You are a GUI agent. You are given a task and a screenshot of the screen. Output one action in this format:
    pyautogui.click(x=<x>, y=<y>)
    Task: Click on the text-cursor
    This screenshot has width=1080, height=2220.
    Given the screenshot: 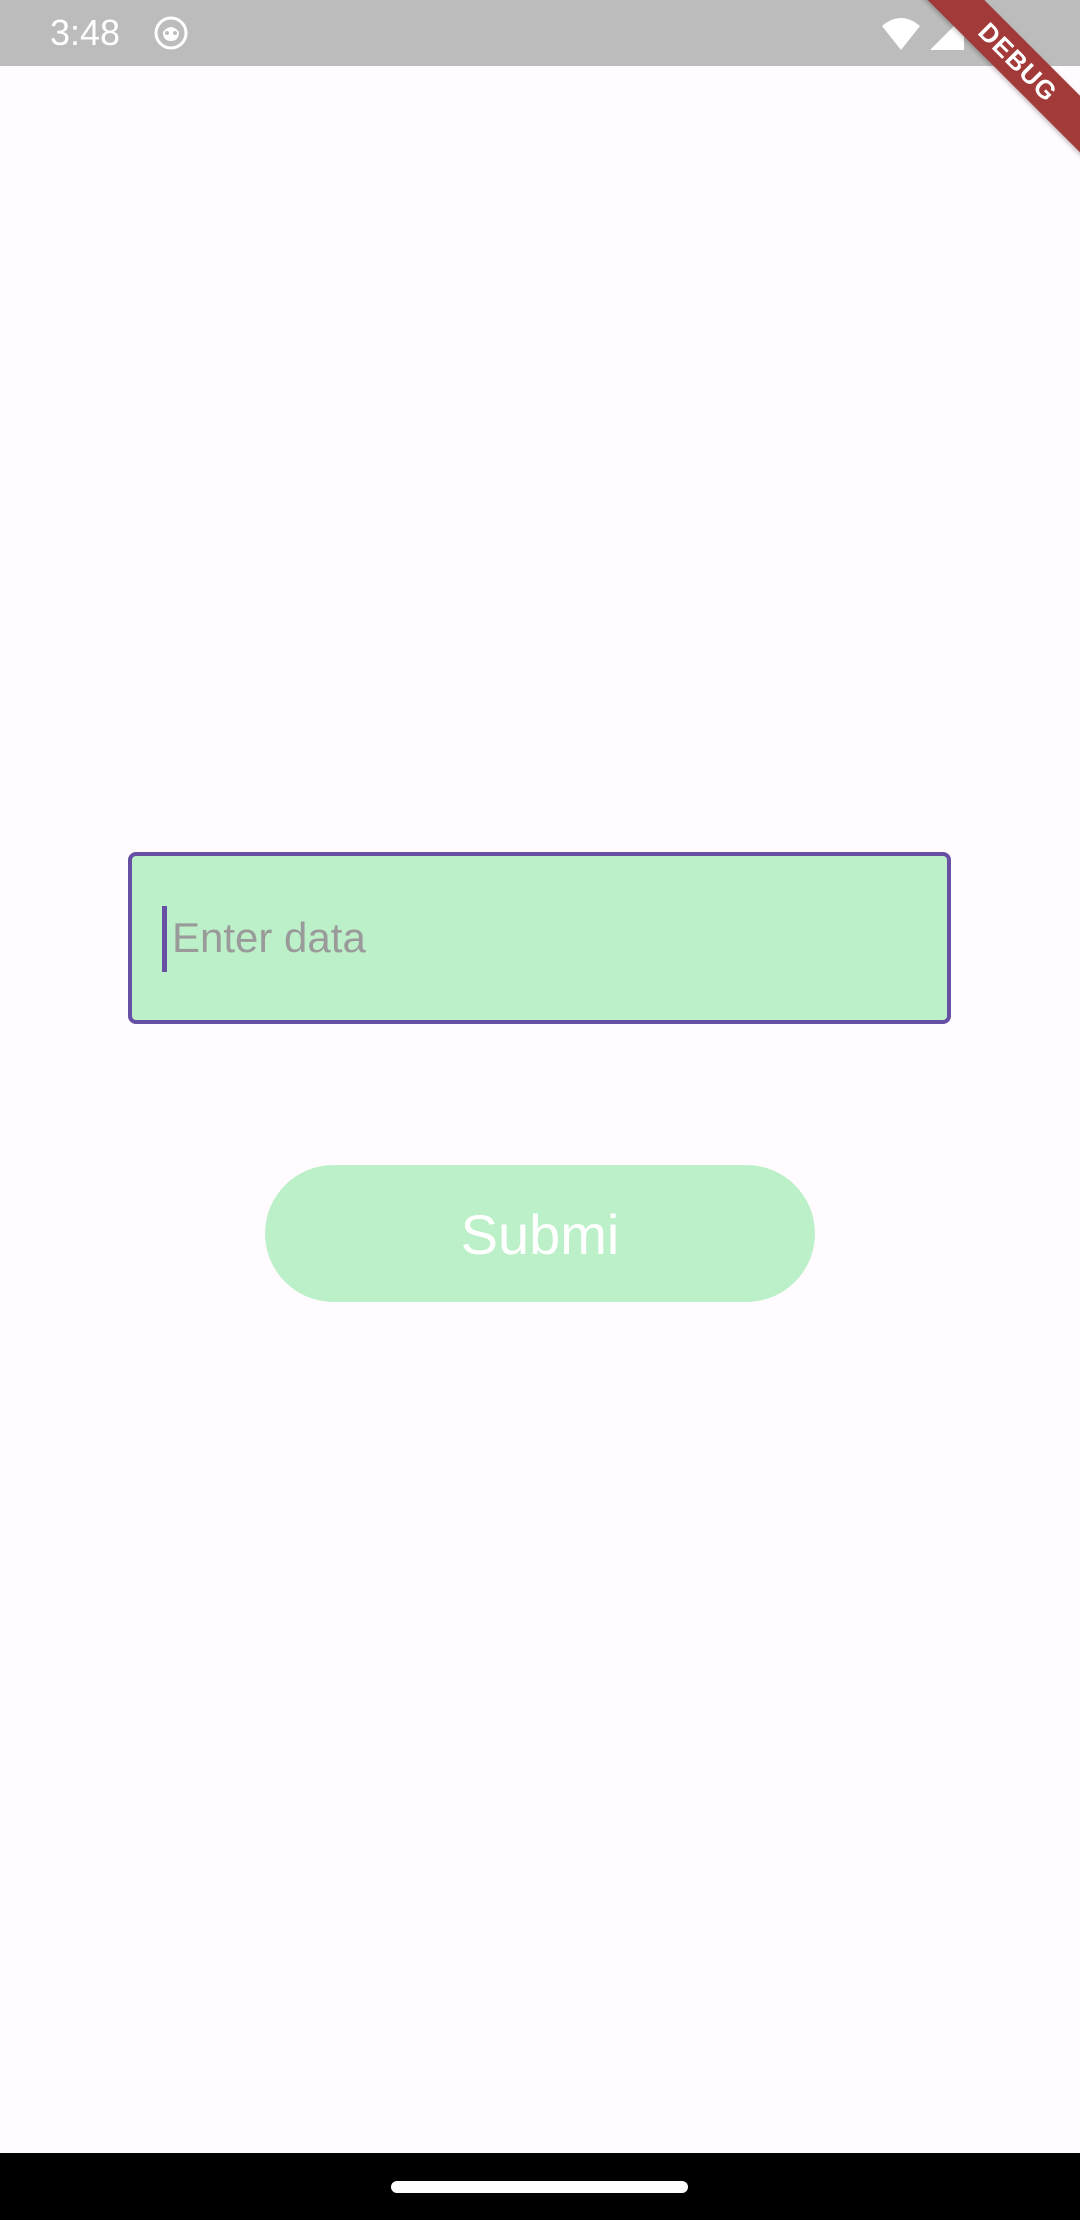 What is the action you would take?
    pyautogui.click(x=164, y=939)
    